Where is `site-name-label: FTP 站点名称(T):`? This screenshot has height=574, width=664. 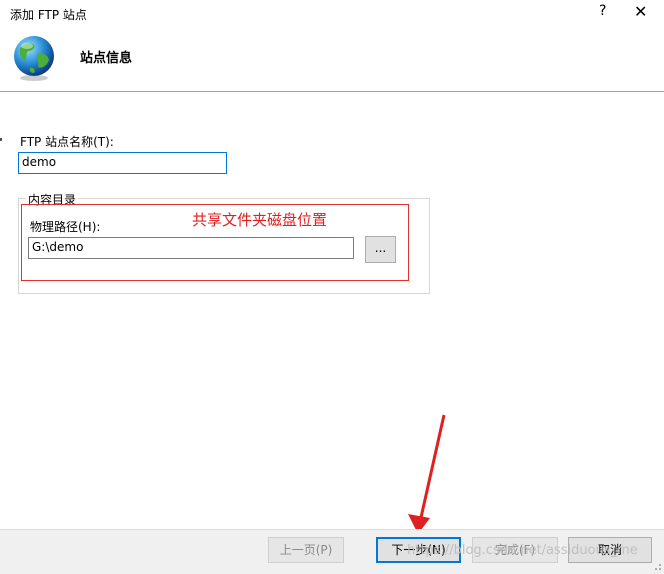
site-name-label: FTP 站点名称(T): is located at coordinates (67, 142).